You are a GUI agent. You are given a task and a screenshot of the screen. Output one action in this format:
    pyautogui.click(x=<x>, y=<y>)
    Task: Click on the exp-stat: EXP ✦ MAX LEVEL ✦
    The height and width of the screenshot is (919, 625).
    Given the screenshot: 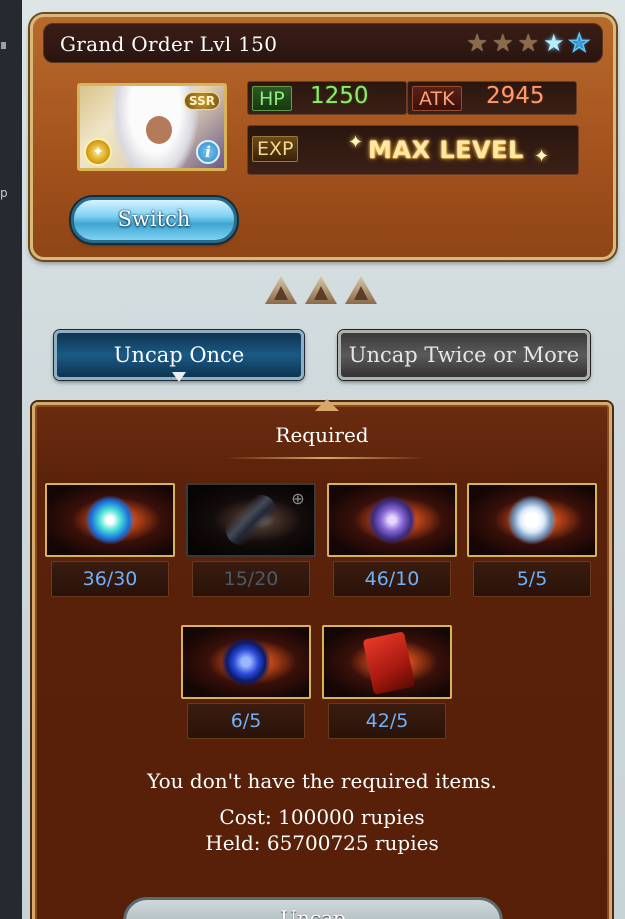 What is the action you would take?
    pyautogui.click(x=413, y=150)
    